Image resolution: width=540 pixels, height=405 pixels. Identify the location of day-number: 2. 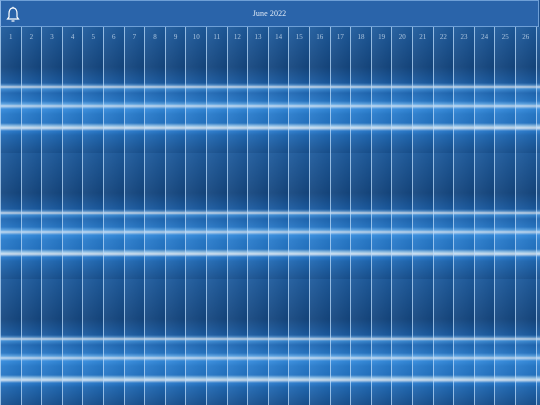
(31, 37).